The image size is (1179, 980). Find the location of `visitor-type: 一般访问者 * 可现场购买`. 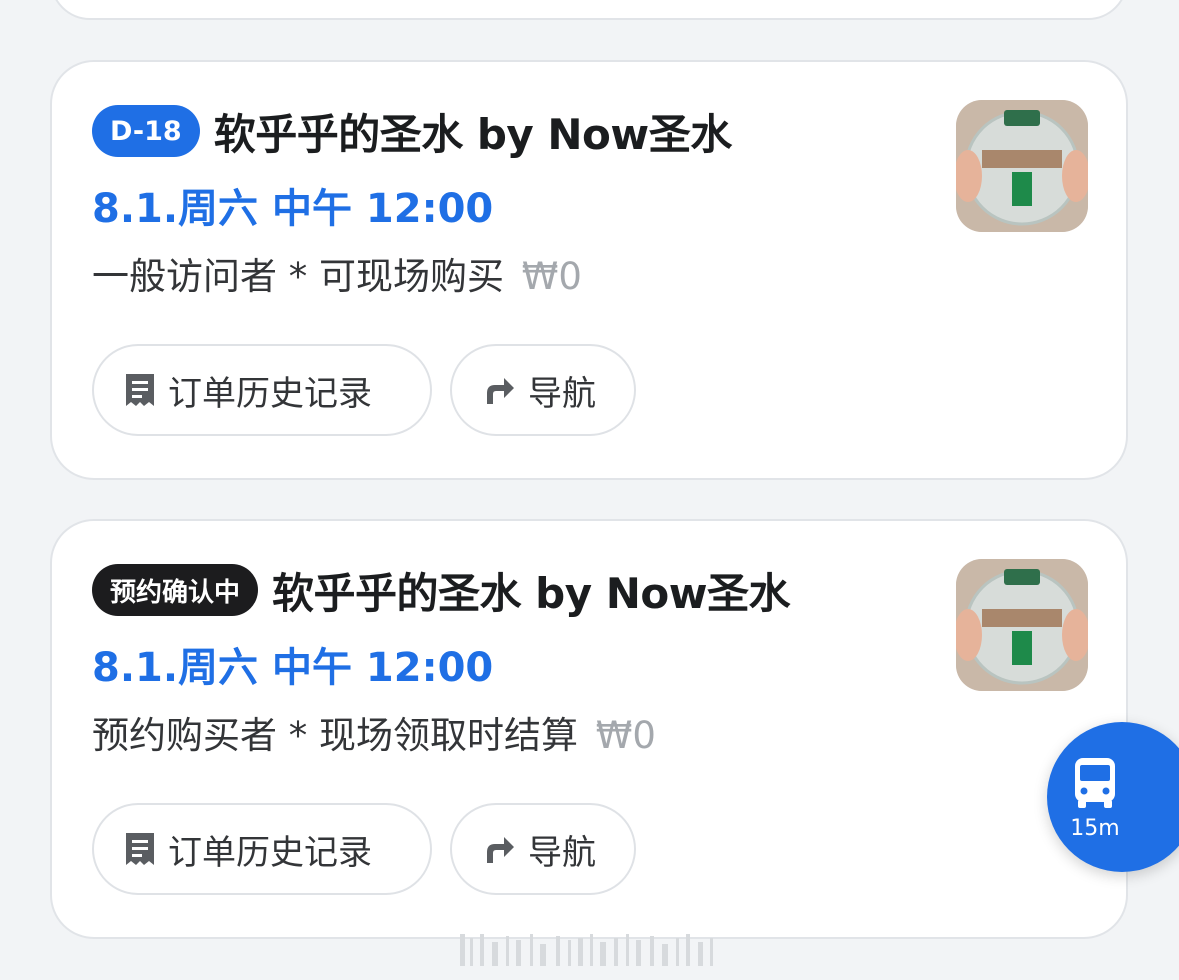

visitor-type: 一般访问者 * 可现场购买 is located at coordinates (298, 276).